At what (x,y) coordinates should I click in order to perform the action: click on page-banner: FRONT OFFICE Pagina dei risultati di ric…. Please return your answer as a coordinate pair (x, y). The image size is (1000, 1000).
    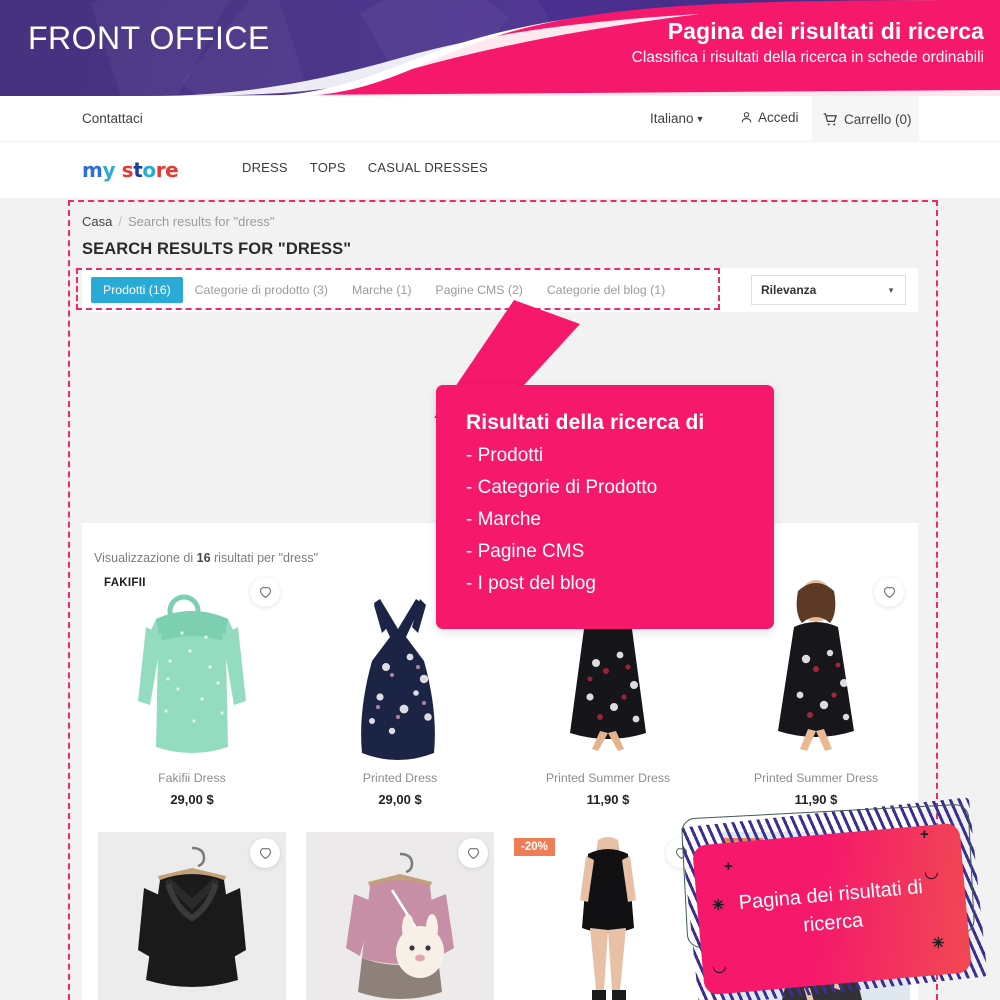
    Looking at the image, I should click on (500, 48).